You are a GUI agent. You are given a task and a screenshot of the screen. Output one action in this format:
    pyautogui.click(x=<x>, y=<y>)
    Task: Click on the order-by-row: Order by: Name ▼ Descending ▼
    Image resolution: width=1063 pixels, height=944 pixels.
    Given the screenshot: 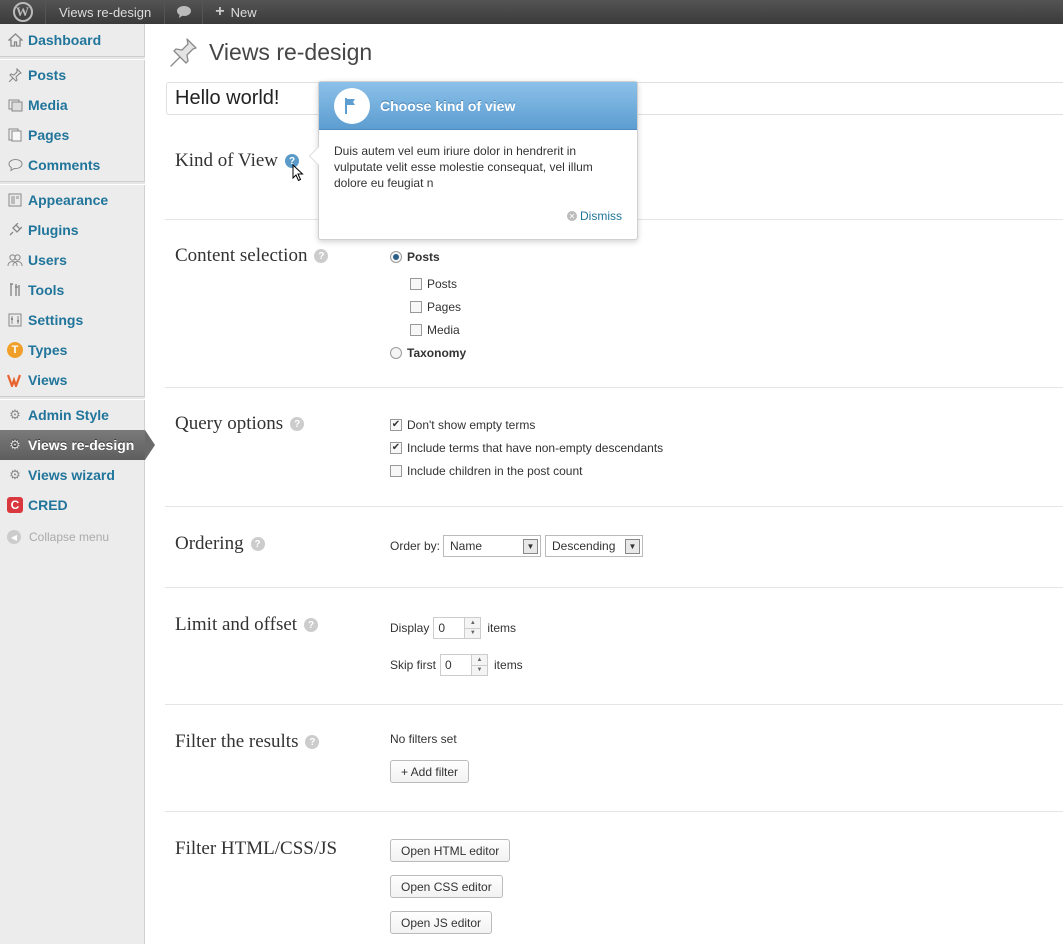 What is the action you would take?
    pyautogui.click(x=517, y=546)
    